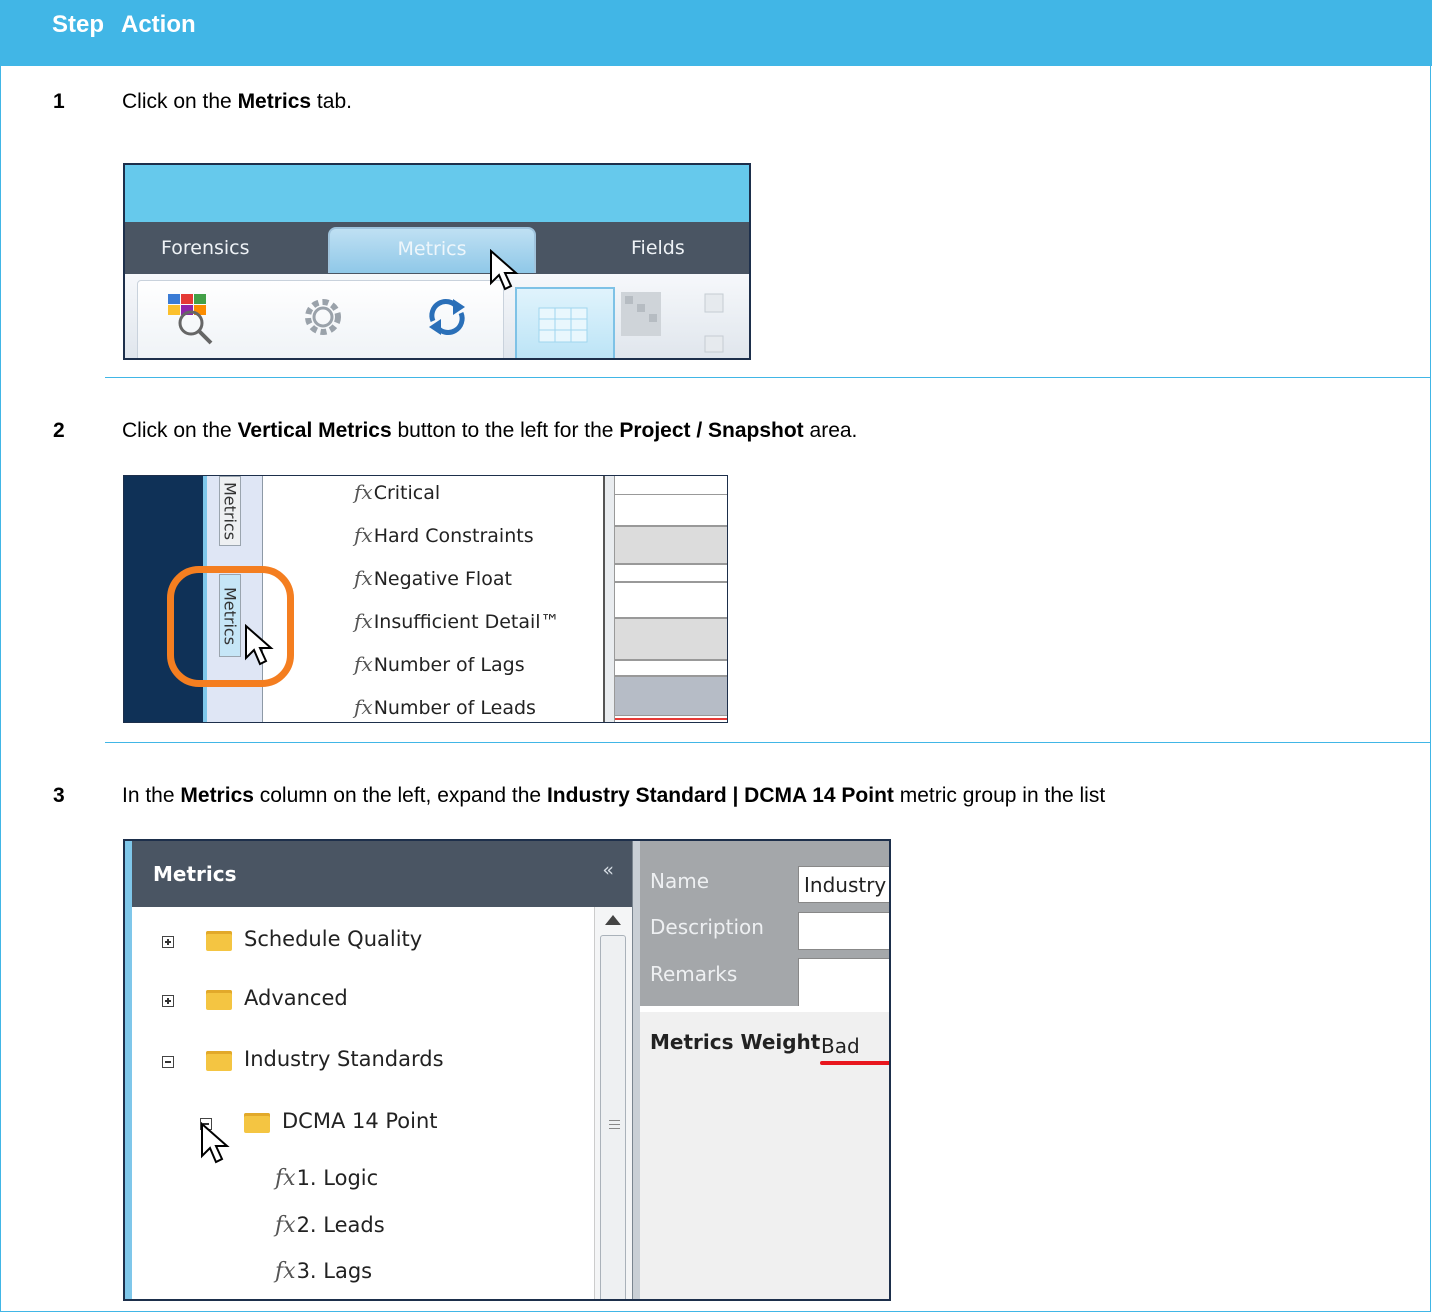 This screenshot has height=1312, width=1434. I want to click on list-item: fxNegative Float, so click(433, 578).